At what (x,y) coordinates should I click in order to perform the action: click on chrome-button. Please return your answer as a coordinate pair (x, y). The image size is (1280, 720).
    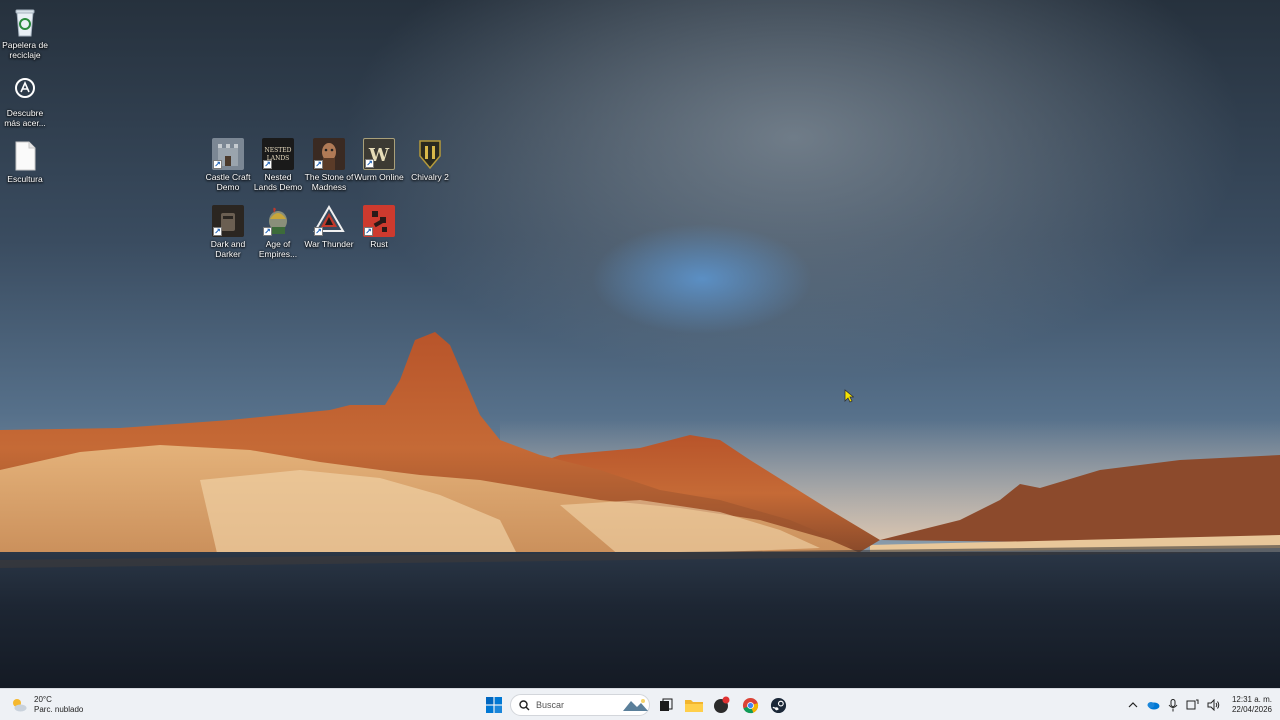
    Looking at the image, I should click on (750, 705).